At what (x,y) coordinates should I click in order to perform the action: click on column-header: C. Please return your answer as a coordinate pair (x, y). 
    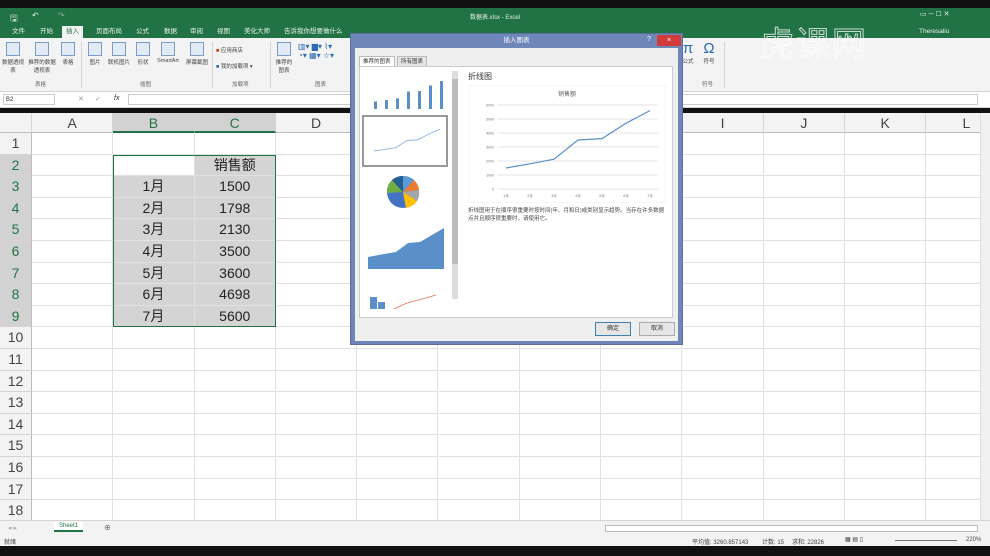
    Looking at the image, I should click on (235, 123).